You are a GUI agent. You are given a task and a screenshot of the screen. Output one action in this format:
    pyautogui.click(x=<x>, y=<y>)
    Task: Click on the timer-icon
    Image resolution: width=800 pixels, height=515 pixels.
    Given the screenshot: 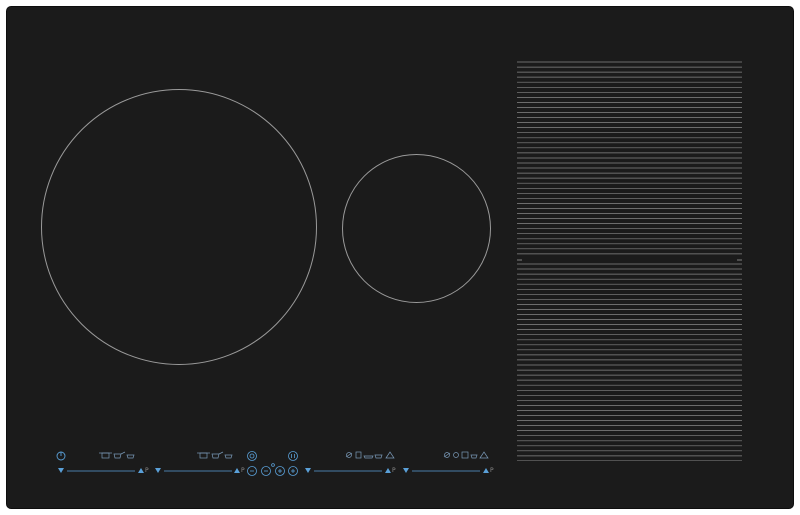 What is the action you would take?
    pyautogui.click(x=279, y=469)
    